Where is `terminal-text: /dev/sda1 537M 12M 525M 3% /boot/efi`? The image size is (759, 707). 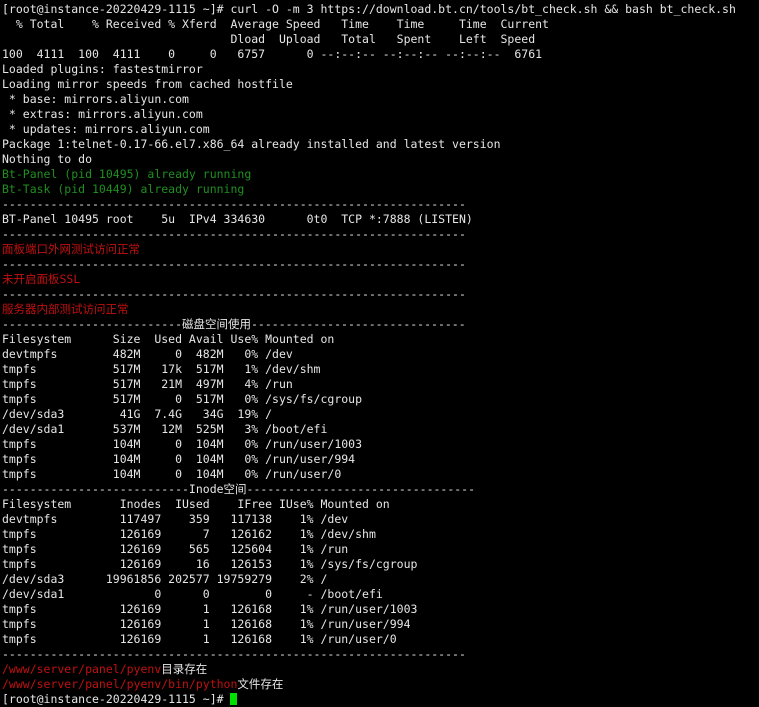 terminal-text: /dev/sda1 537M 12M 525M 3% /boot/efi is located at coordinates (165, 429).